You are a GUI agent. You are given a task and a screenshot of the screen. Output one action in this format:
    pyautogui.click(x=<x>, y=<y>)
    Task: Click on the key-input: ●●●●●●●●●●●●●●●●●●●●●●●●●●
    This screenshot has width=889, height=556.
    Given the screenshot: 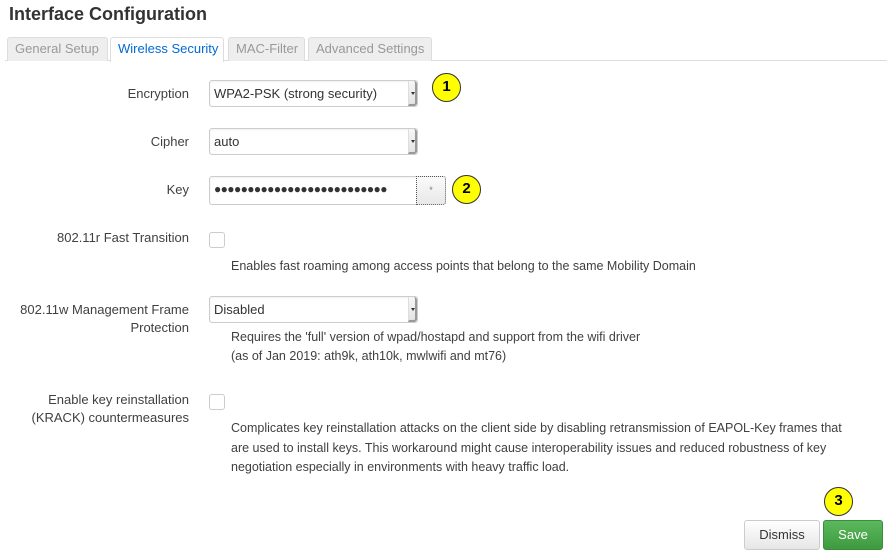 What is the action you would take?
    pyautogui.click(x=313, y=190)
    